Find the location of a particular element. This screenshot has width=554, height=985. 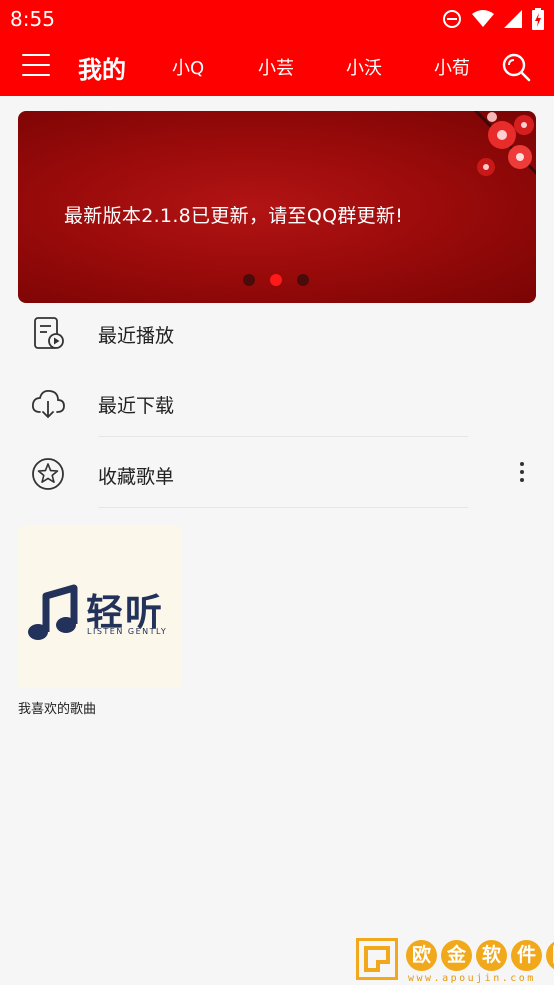

recent-play-icon is located at coordinates (49, 333).